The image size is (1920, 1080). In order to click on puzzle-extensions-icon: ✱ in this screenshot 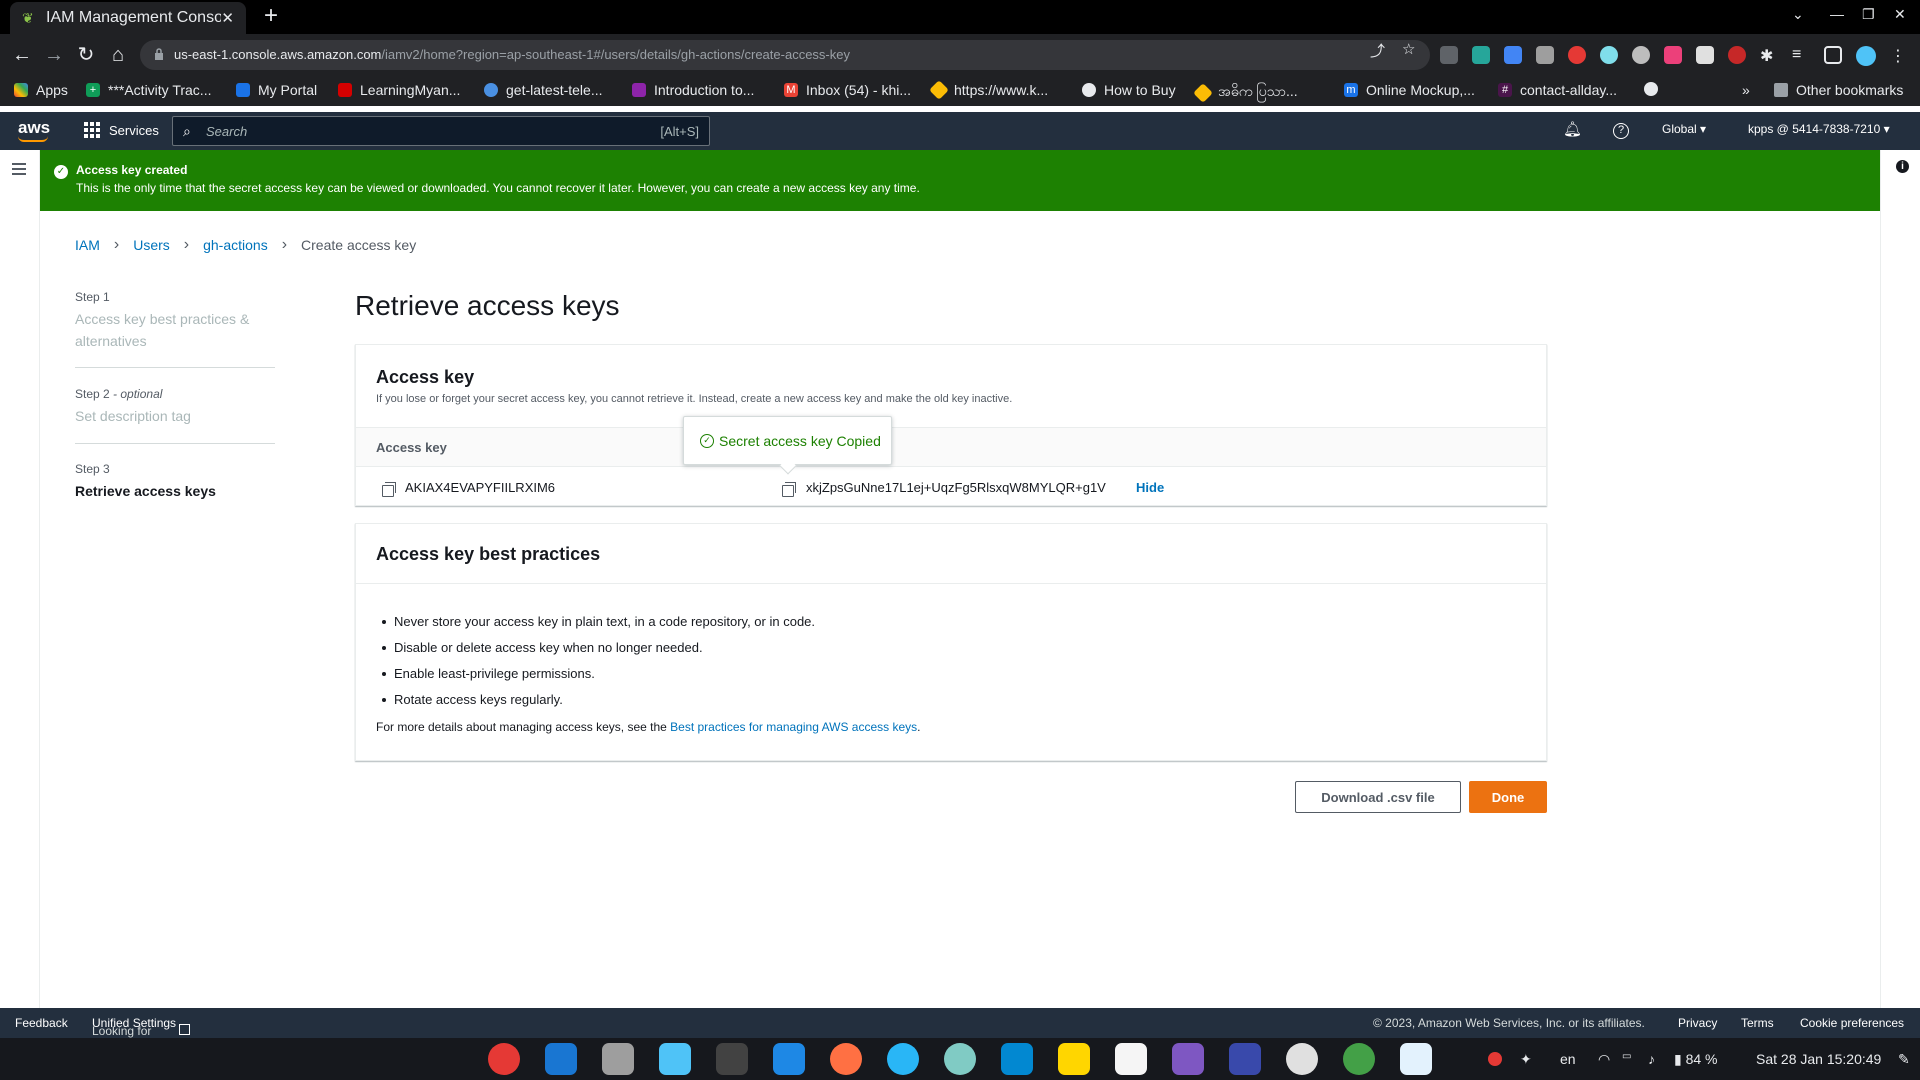, I will do `click(1769, 55)`.